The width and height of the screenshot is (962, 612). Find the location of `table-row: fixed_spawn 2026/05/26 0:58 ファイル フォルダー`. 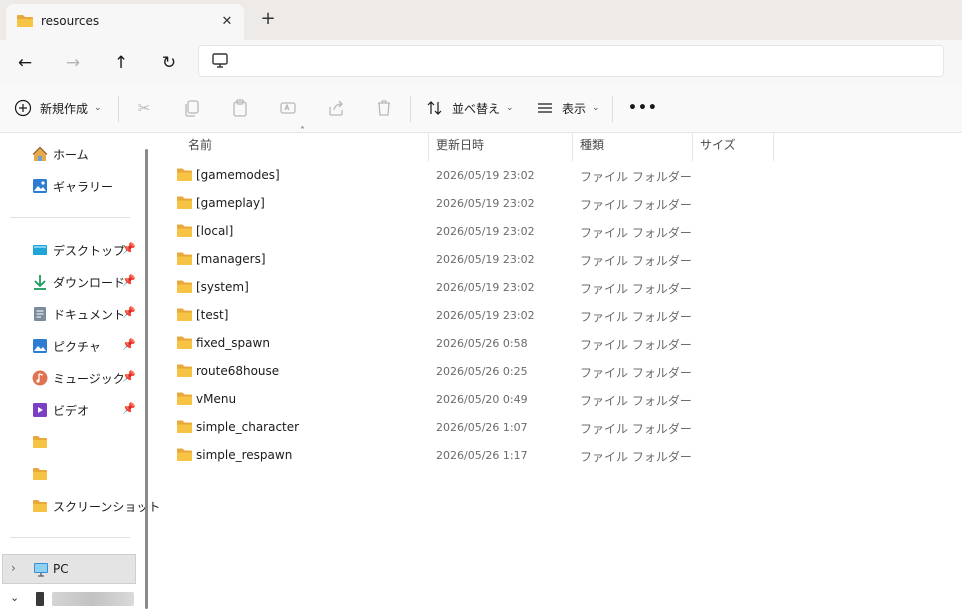

table-row: fixed_spawn 2026/05/26 0:58 ファイル フォルダー is located at coordinates (463, 343).